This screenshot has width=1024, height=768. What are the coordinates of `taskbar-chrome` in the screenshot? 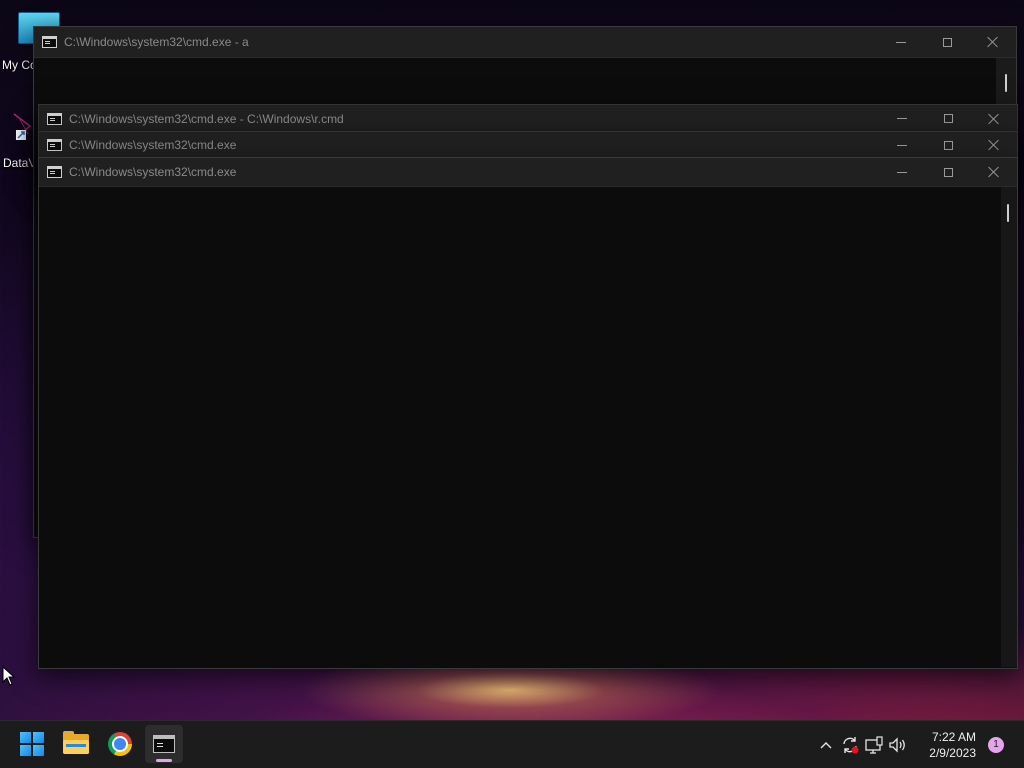 It's located at (120, 744).